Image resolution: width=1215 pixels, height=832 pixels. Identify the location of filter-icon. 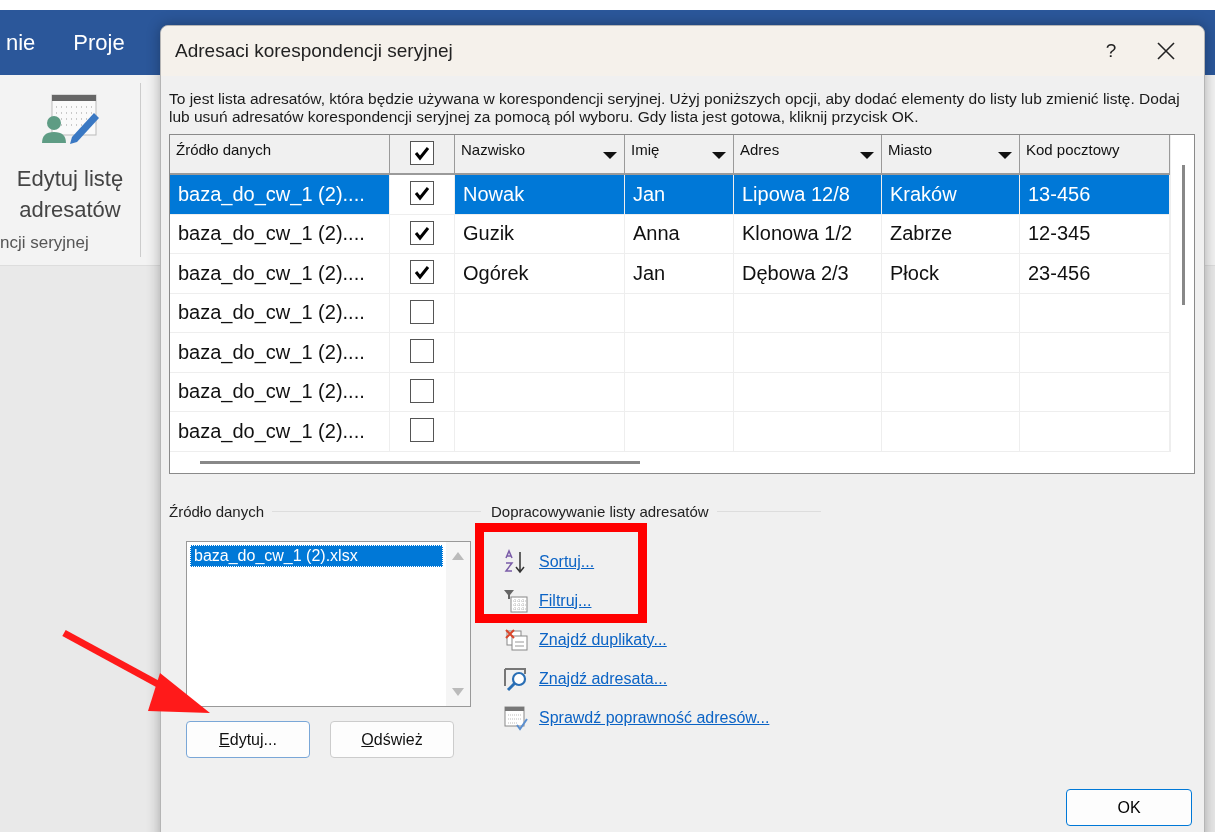
(516, 601).